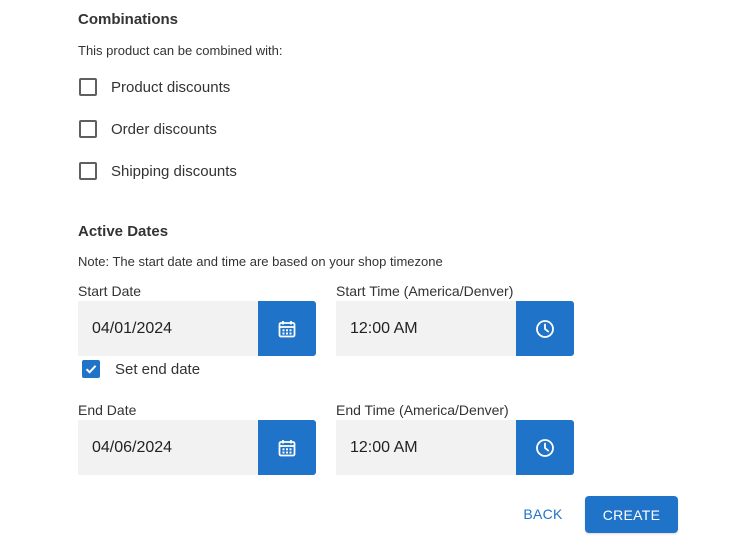 The width and height of the screenshot is (736, 546). What do you see at coordinates (171, 87) in the screenshot?
I see `product-discounts-label: Product discounts` at bounding box center [171, 87].